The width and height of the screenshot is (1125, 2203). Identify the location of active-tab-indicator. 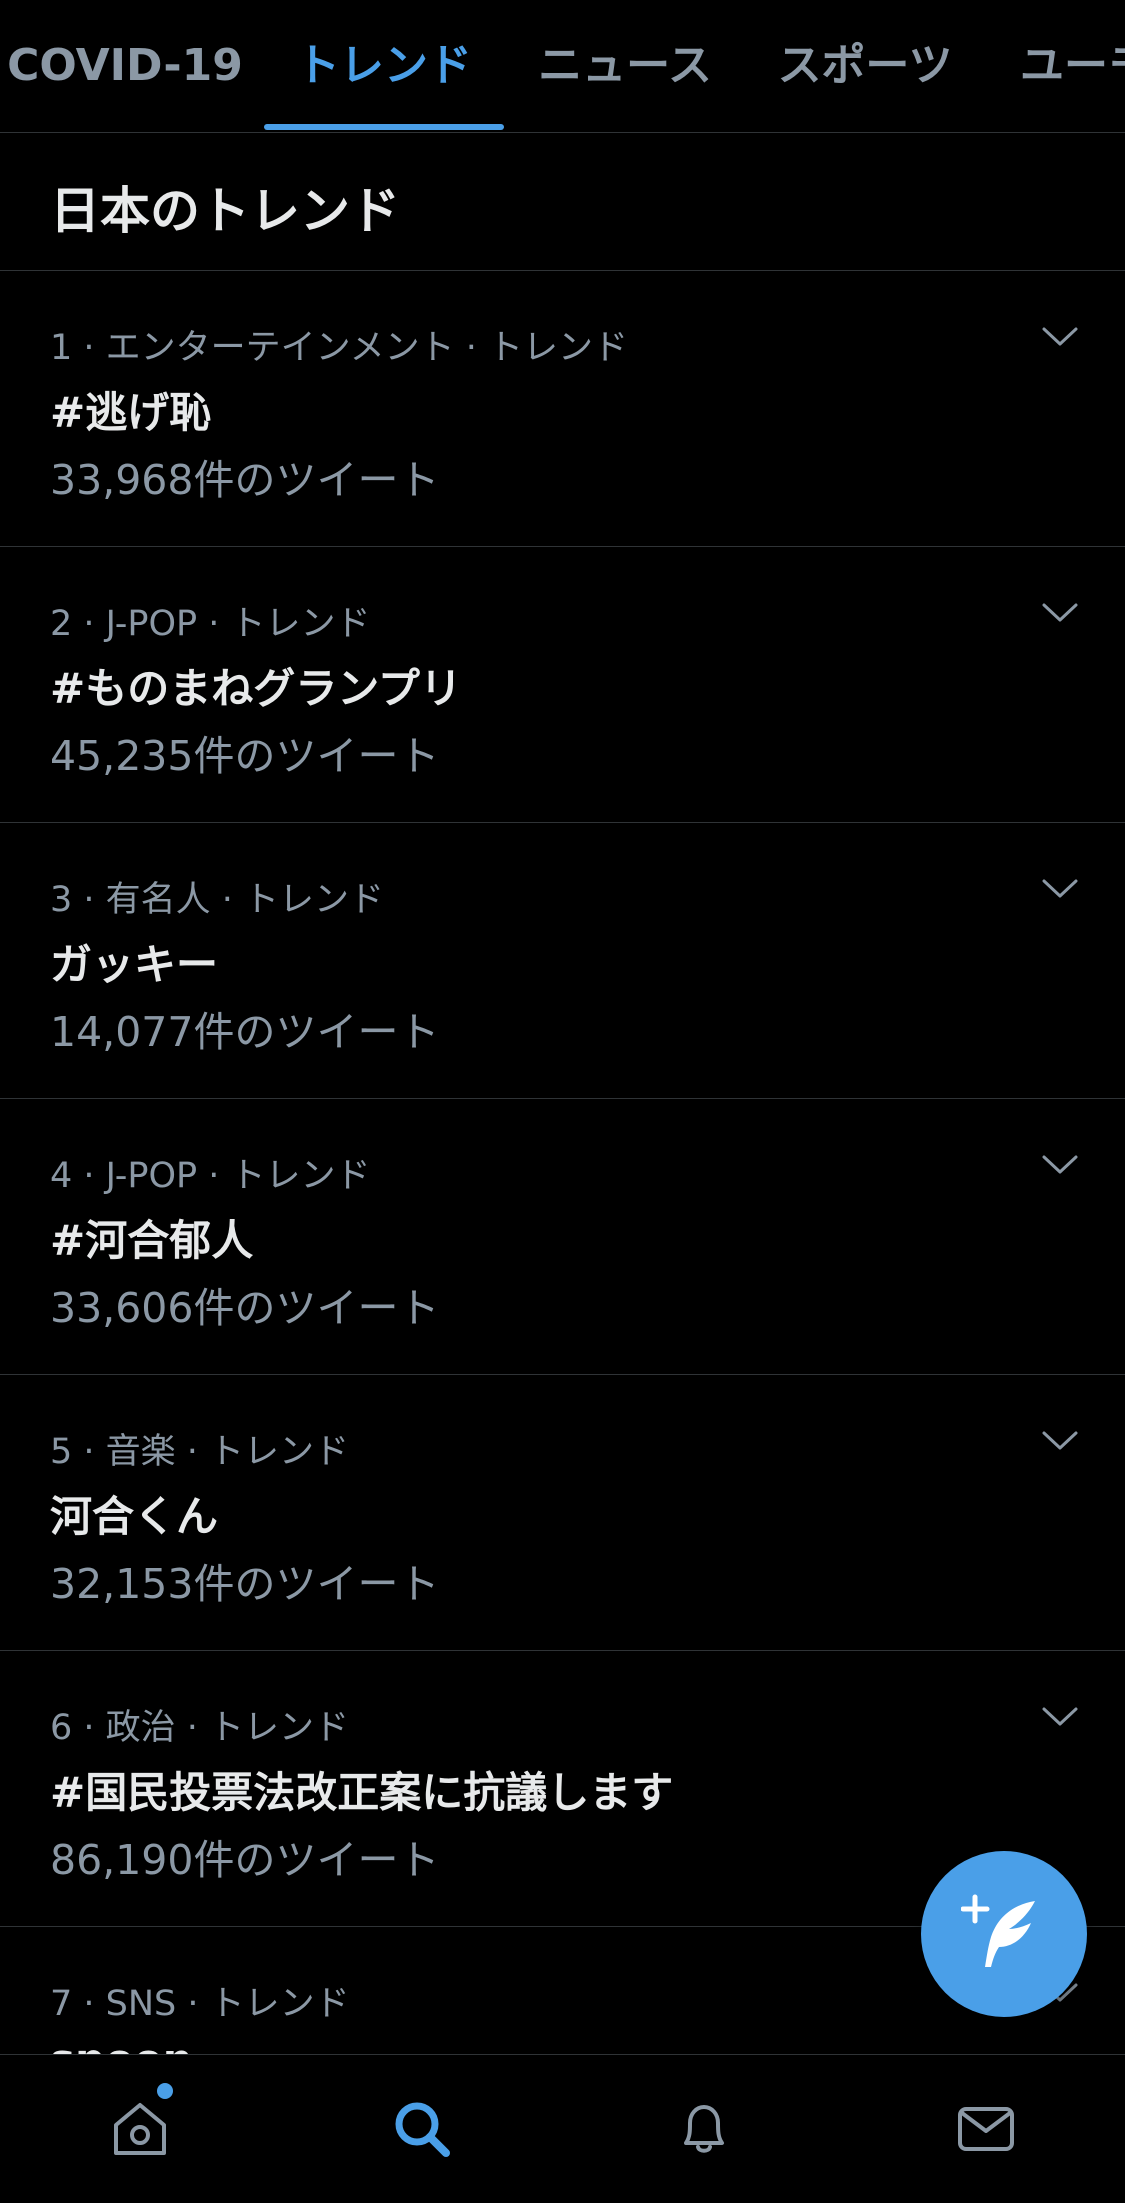
(384, 127).